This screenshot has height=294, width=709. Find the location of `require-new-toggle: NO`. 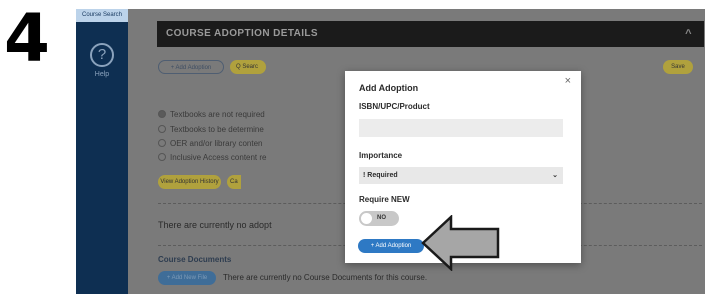

require-new-toggle: NO is located at coordinates (379, 218).